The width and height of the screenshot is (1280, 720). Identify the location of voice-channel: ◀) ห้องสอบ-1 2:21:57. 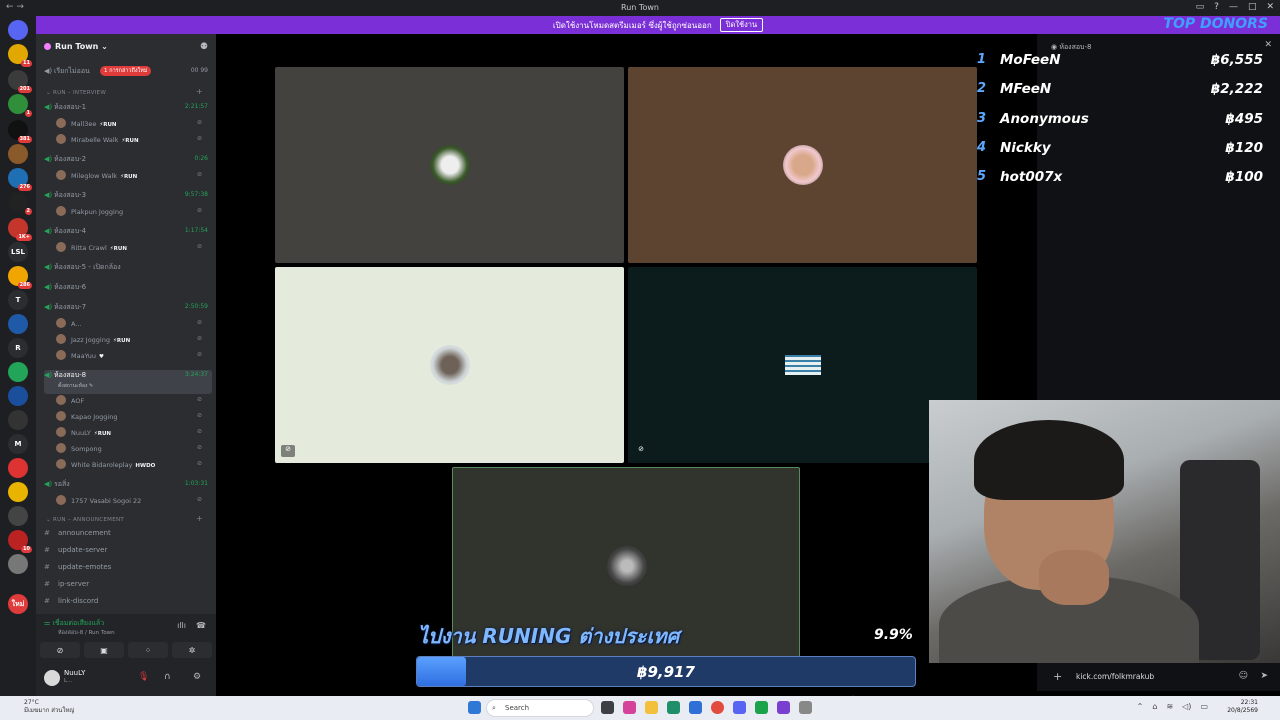
(128, 109).